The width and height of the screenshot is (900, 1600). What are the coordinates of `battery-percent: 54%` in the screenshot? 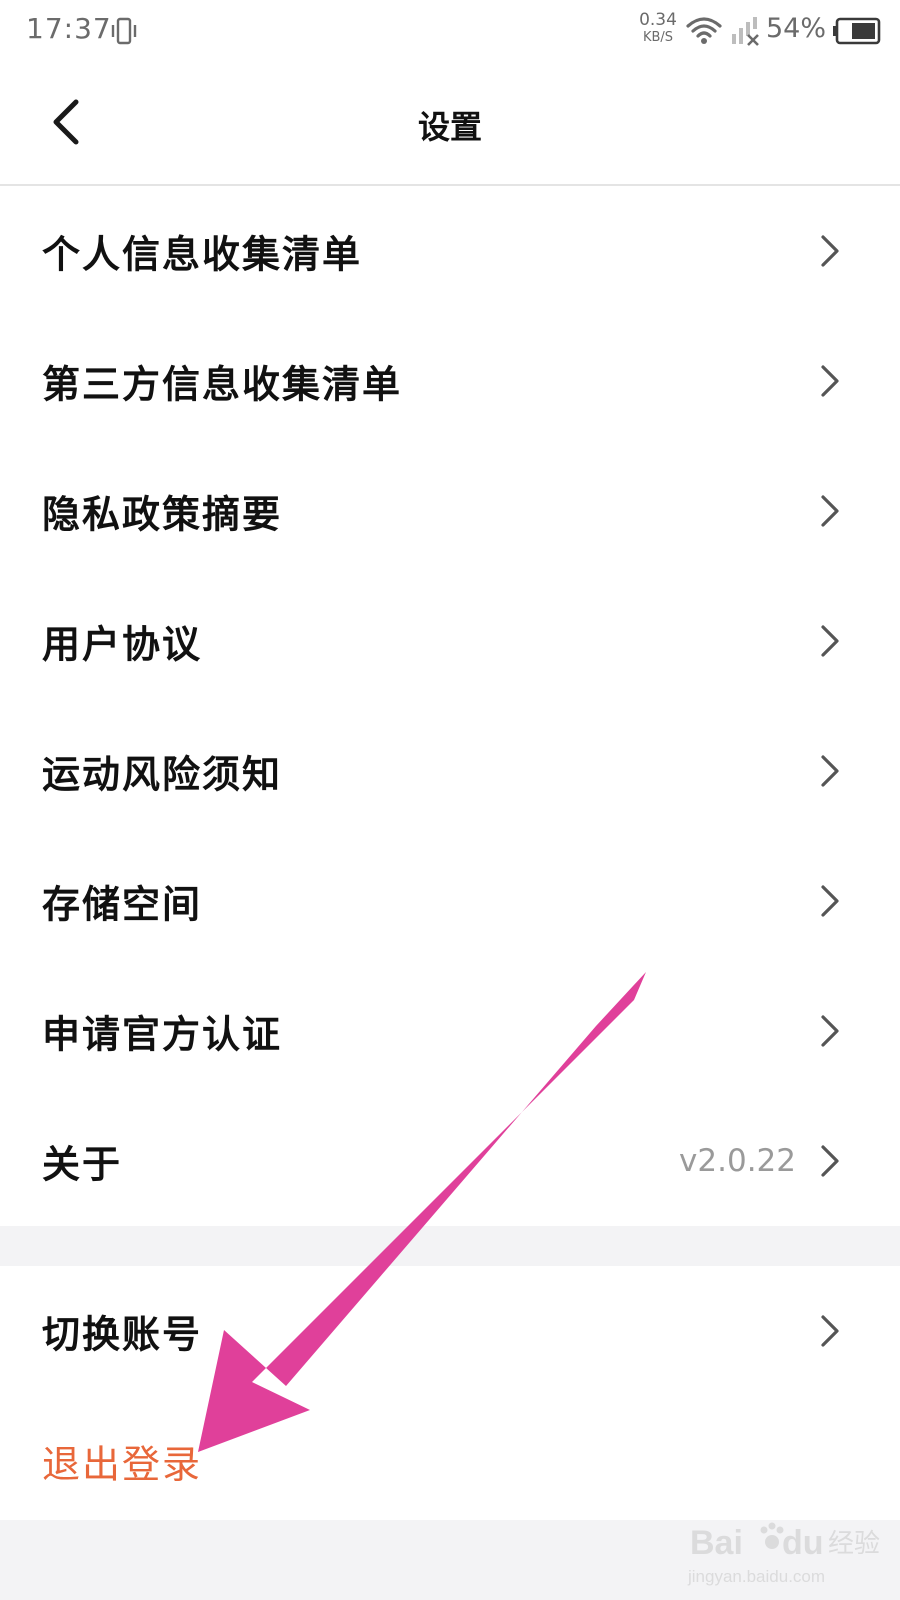 It's located at (796, 28).